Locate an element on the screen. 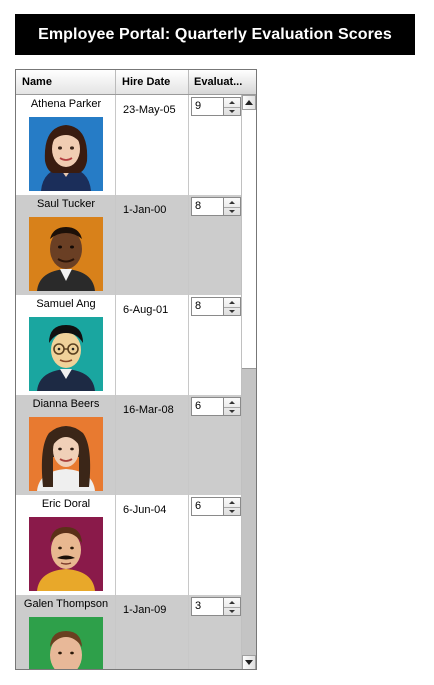 The width and height of the screenshot is (434, 685). employee-name: Eric Doral is located at coordinates (66, 504).